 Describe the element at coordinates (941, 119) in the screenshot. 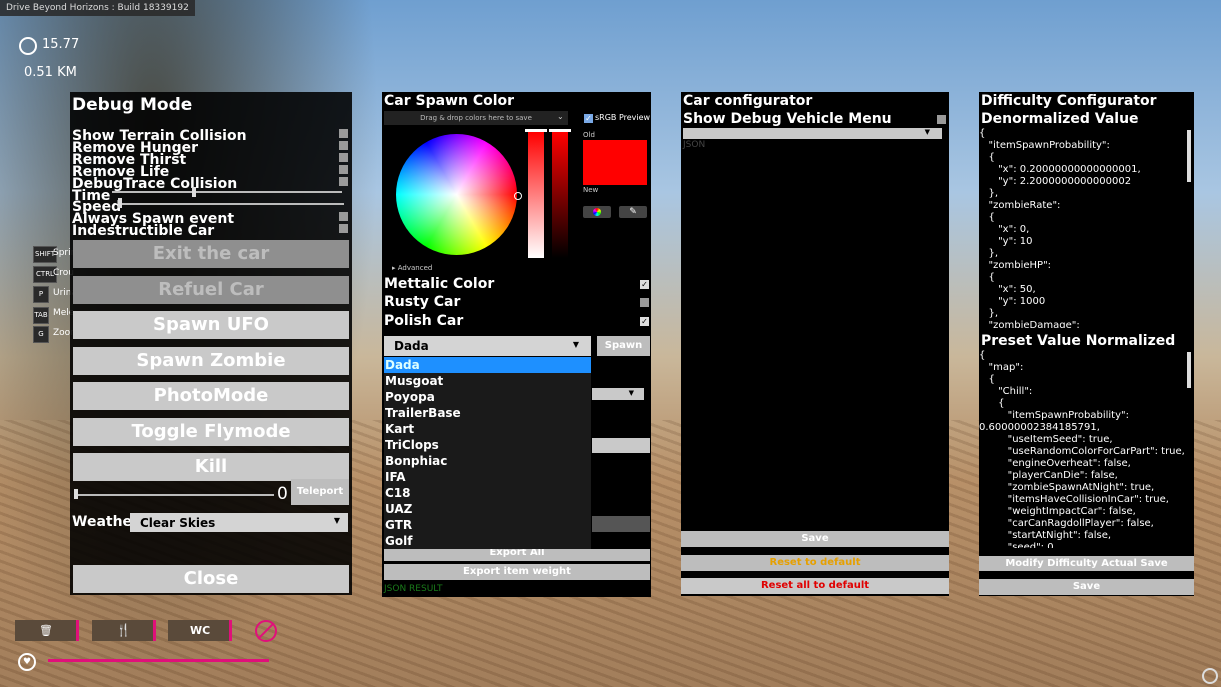

I see `debug-vehicle-checkbox` at that location.